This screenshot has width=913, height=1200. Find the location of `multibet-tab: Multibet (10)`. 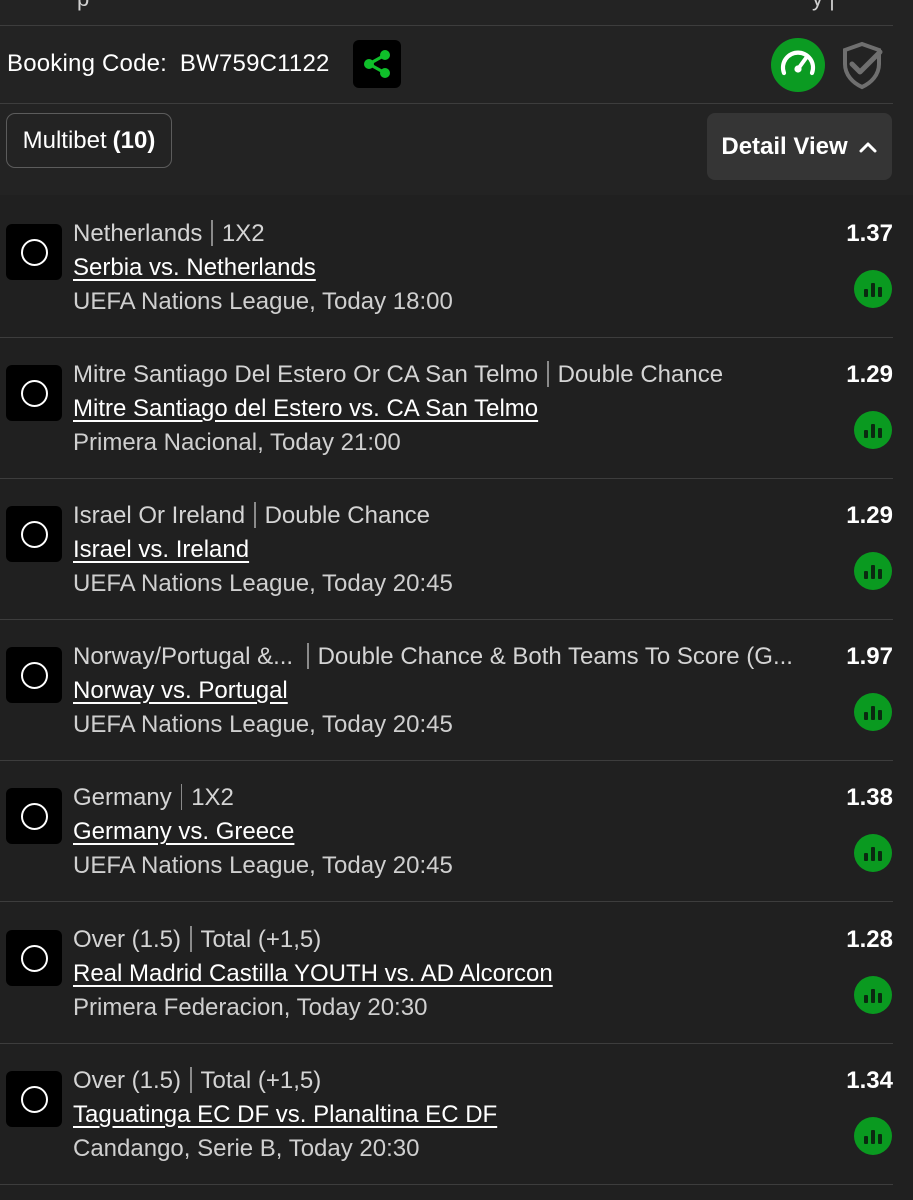

multibet-tab: Multibet (10) is located at coordinates (89, 140).